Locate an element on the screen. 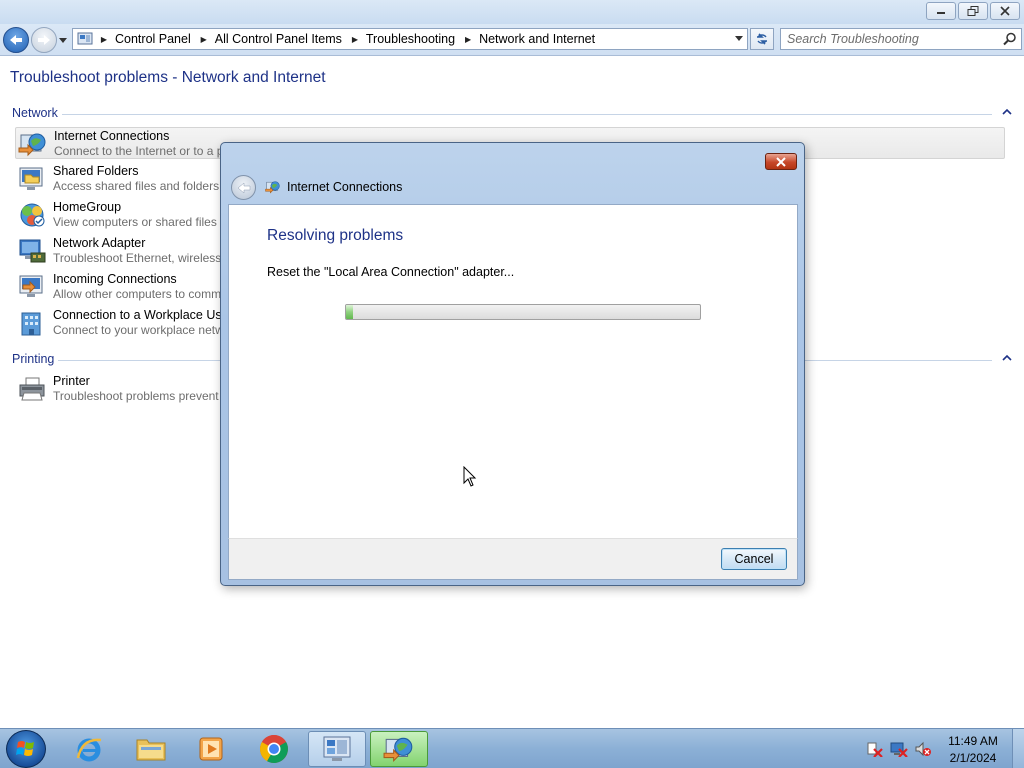  item-name: HomeGroup is located at coordinates (87, 207).